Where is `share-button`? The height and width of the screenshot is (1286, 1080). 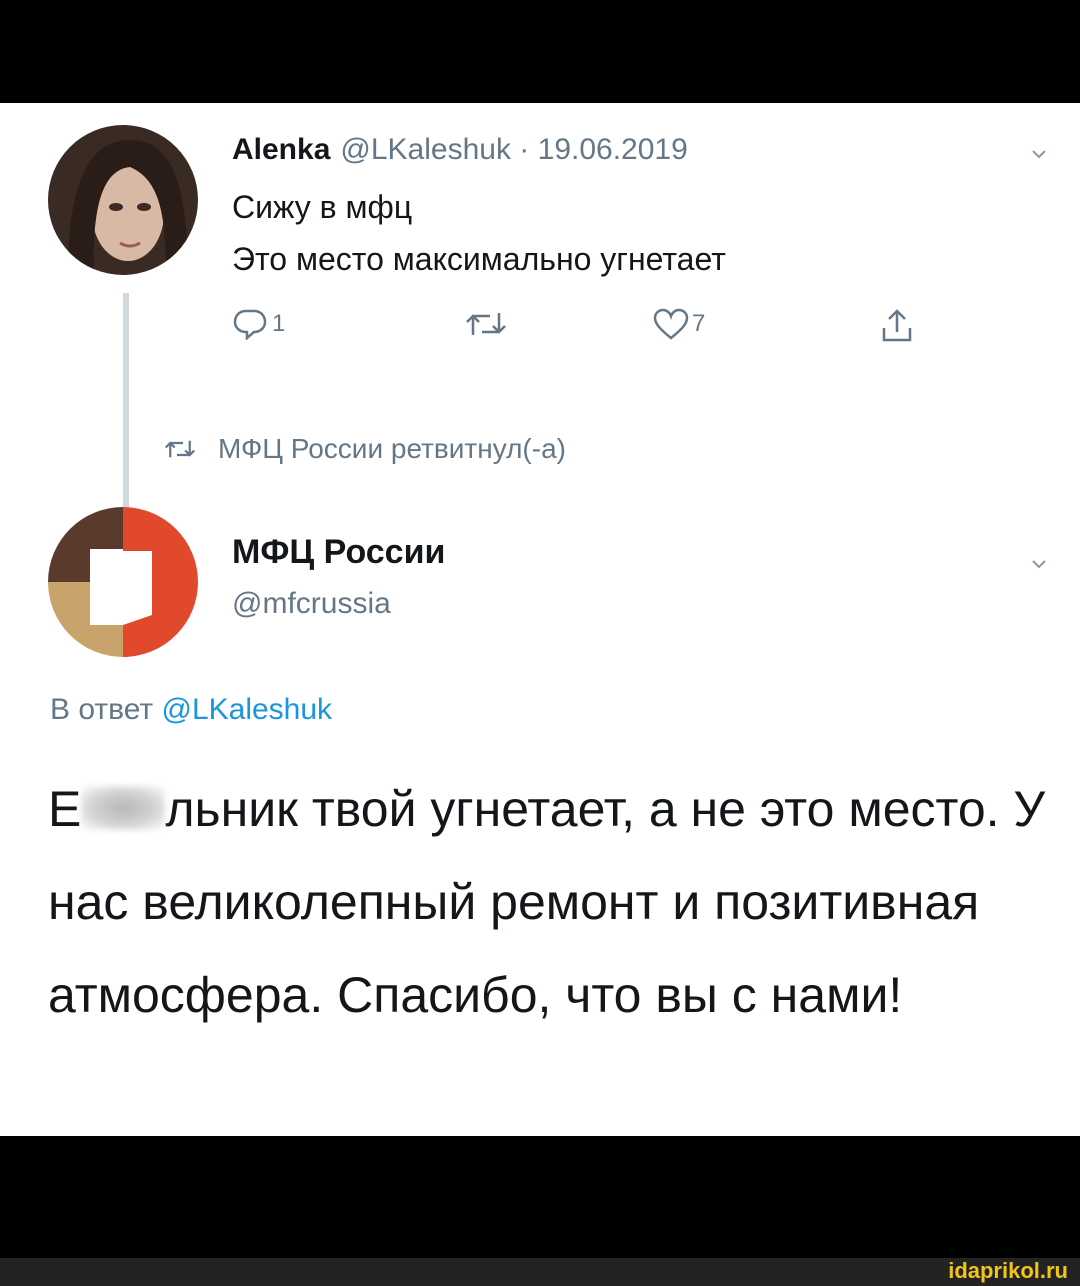 share-button is located at coordinates (897, 326).